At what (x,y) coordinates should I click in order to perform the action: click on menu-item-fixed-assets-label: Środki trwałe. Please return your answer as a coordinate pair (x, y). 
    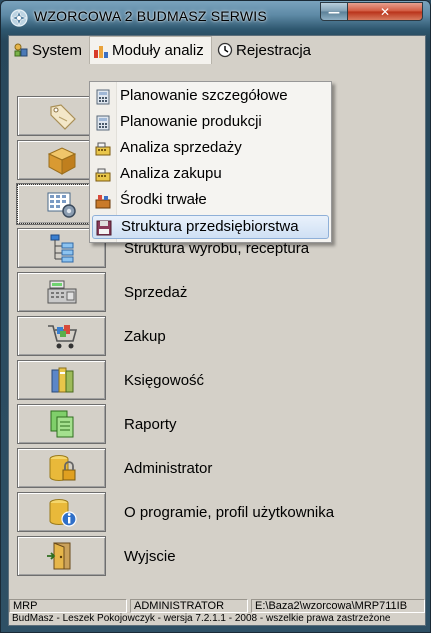
    Looking at the image, I should click on (163, 199).